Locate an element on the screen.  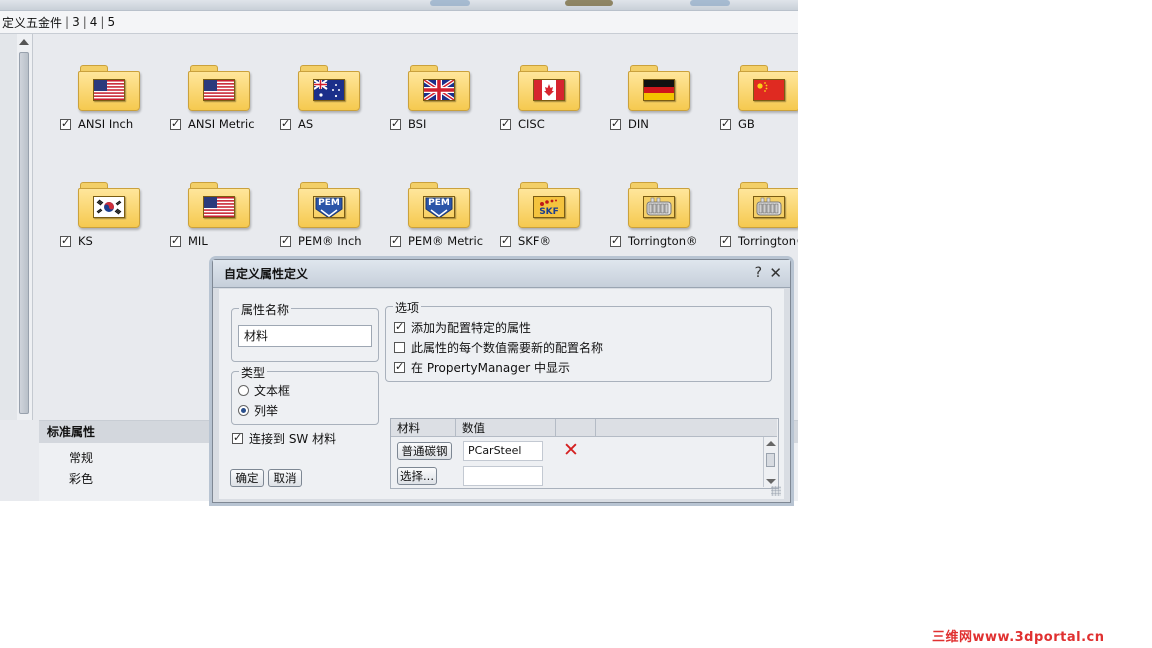
help-icon: ? is located at coordinates (758, 273).